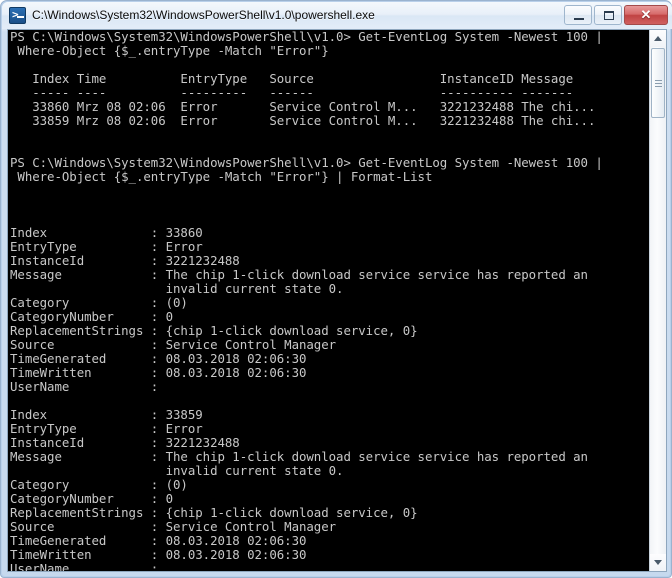  I want to click on maximize-icon, so click(609, 15).